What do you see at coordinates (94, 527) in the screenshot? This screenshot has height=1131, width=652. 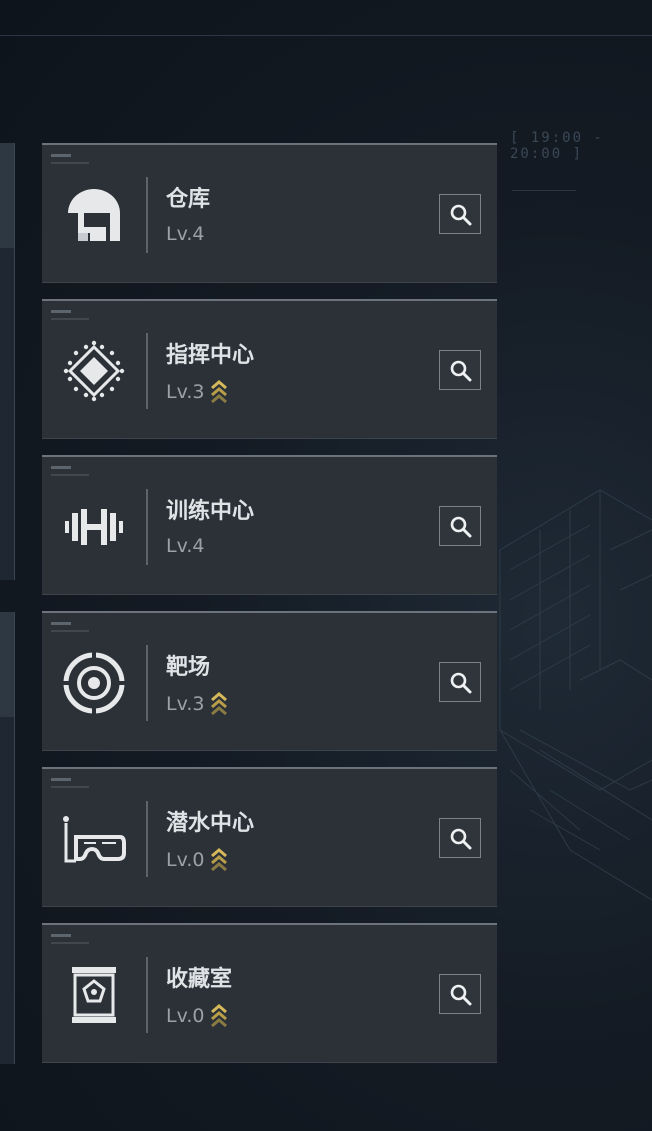 I see `dumbbell-icon` at bounding box center [94, 527].